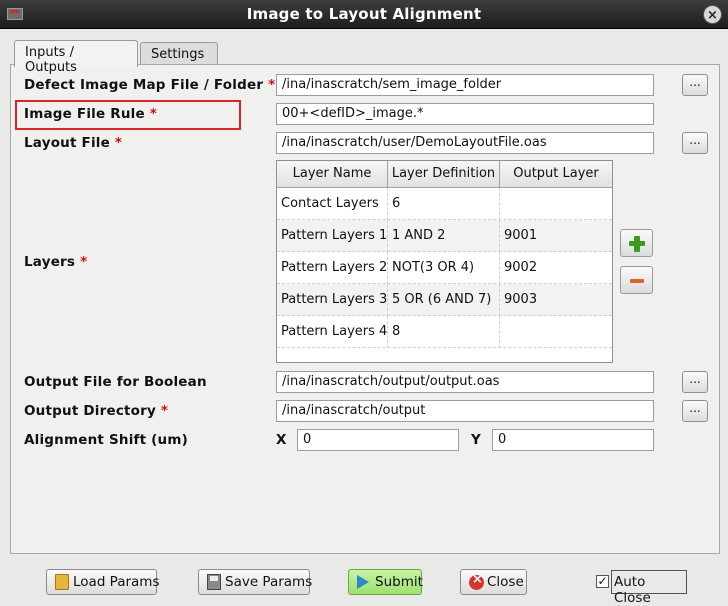 The height and width of the screenshot is (606, 728). Describe the element at coordinates (465, 114) in the screenshot. I see `image-file-rule-input: 00+<defID>_image.*` at that location.